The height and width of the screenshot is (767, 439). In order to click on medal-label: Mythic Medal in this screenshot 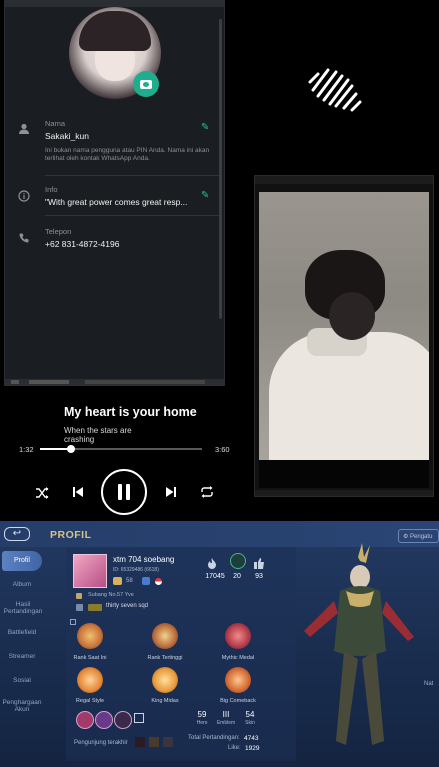, I will do `click(238, 658)`.